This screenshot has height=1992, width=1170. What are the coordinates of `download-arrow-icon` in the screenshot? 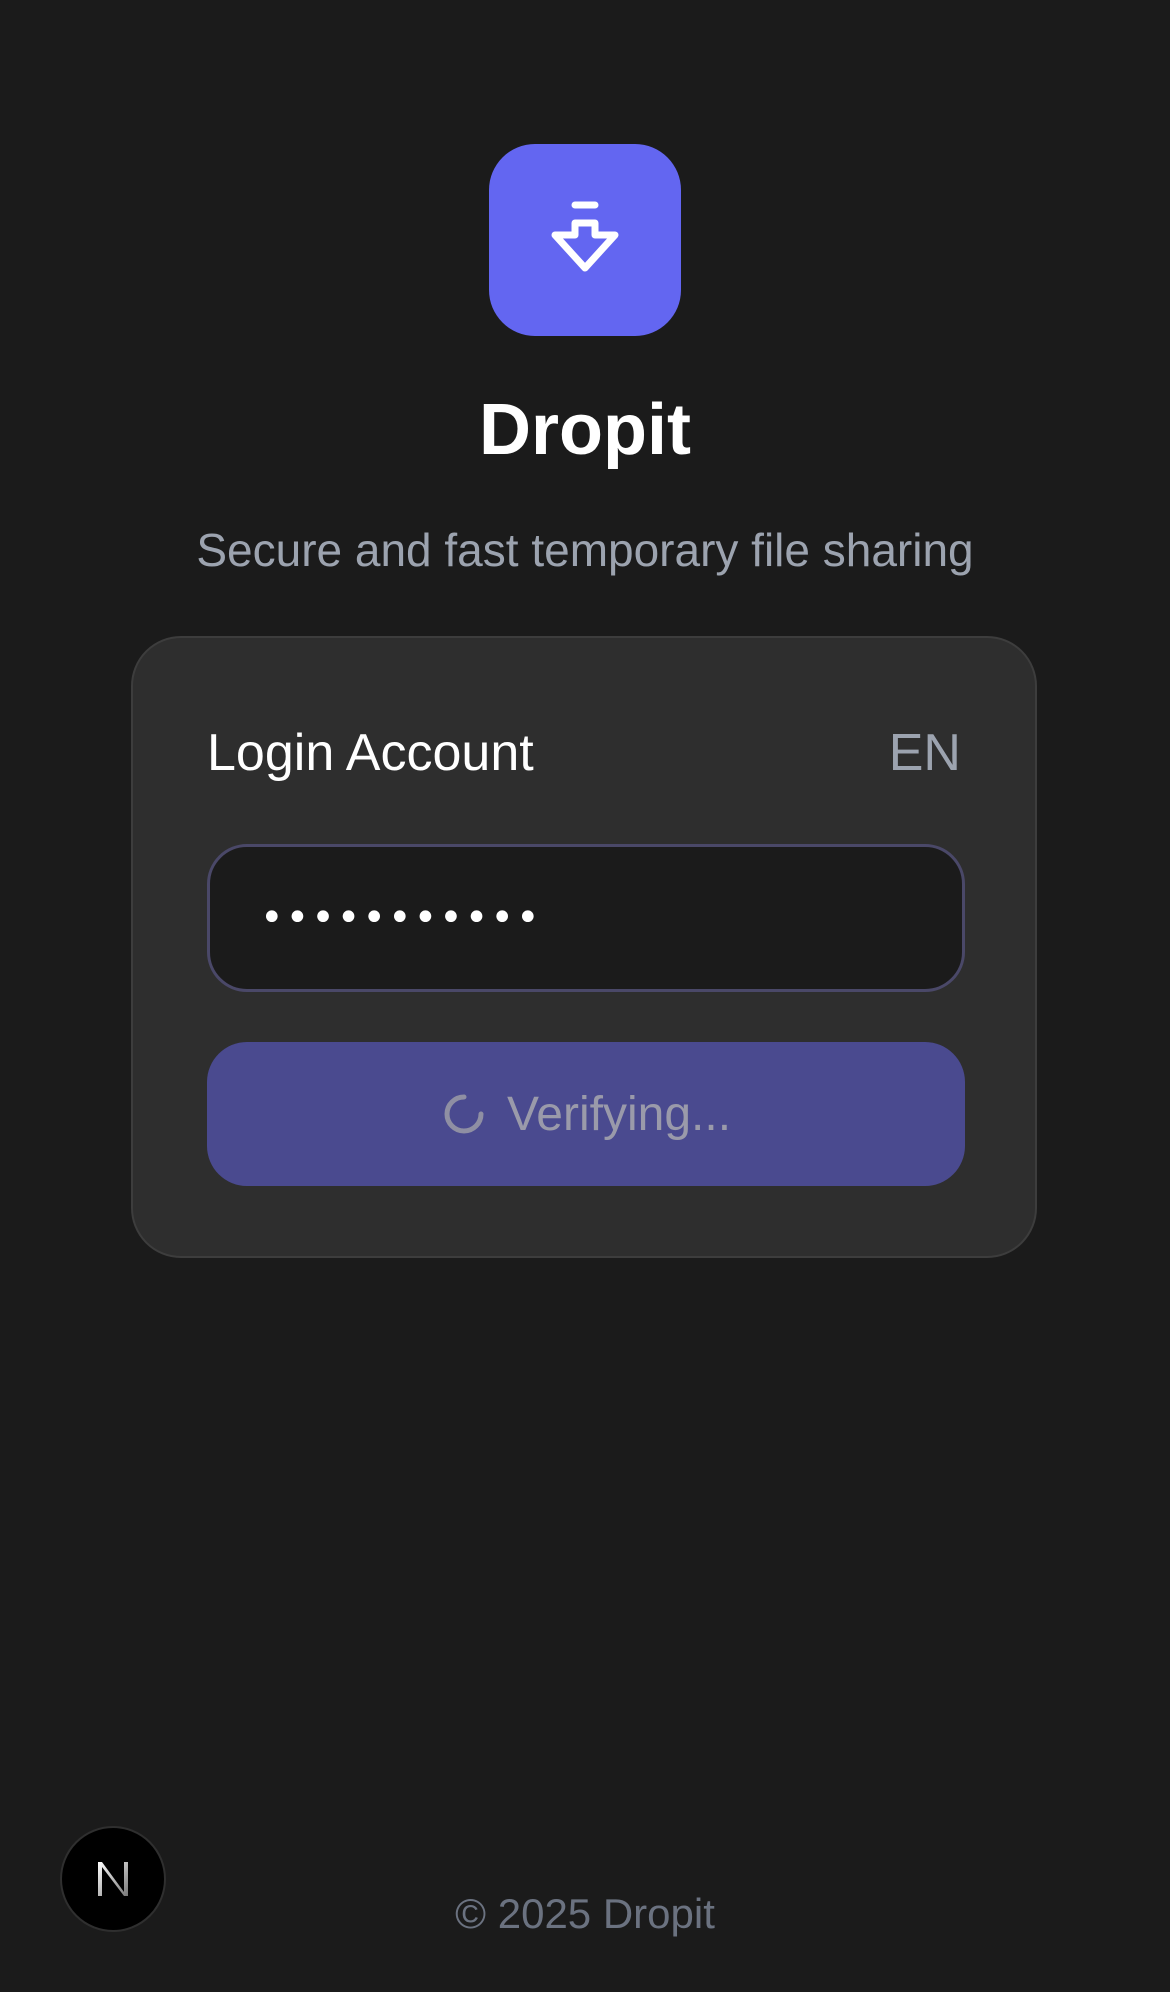 It's located at (585, 236).